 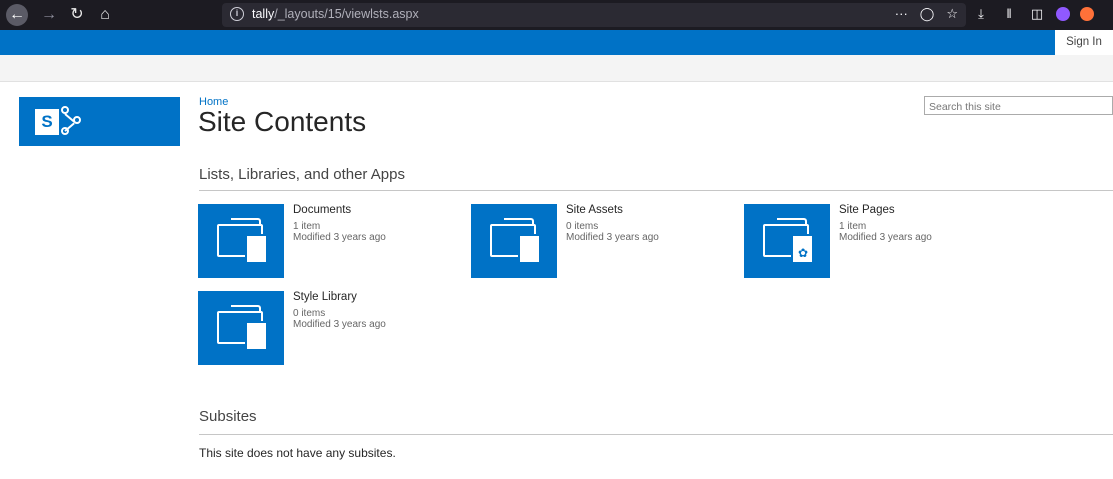 I want to click on tile-title: Site Assets, so click(x=594, y=210).